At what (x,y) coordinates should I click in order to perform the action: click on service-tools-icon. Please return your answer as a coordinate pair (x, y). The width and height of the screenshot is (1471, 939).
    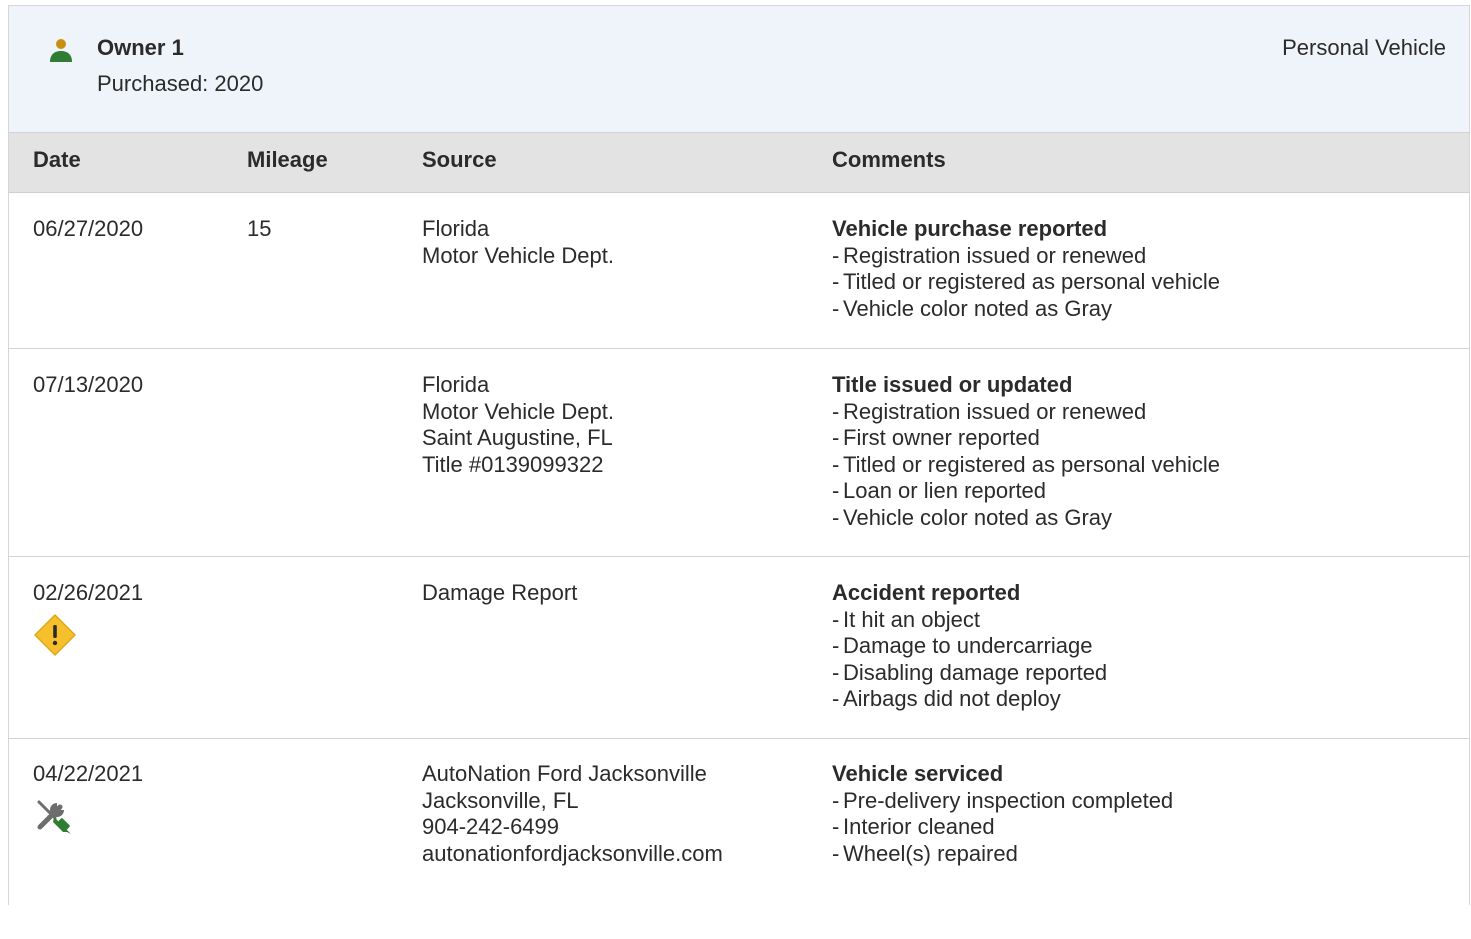
    Looking at the image, I should click on (54, 817).